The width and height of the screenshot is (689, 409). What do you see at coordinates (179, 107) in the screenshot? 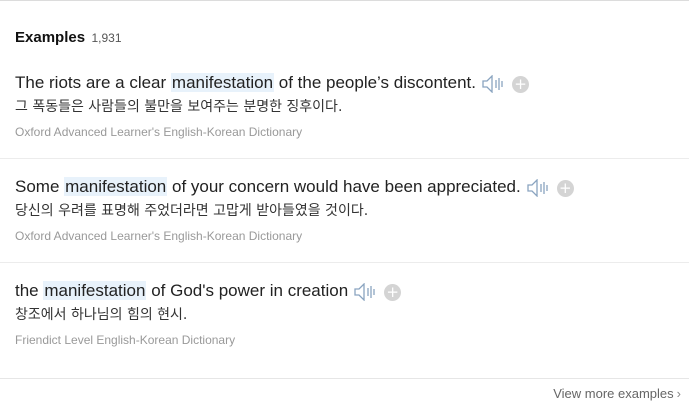
I see `example-sentence-korean: 그 폭동들은 사람들의 불만을 보여주는 분명한 징후이다.` at bounding box center [179, 107].